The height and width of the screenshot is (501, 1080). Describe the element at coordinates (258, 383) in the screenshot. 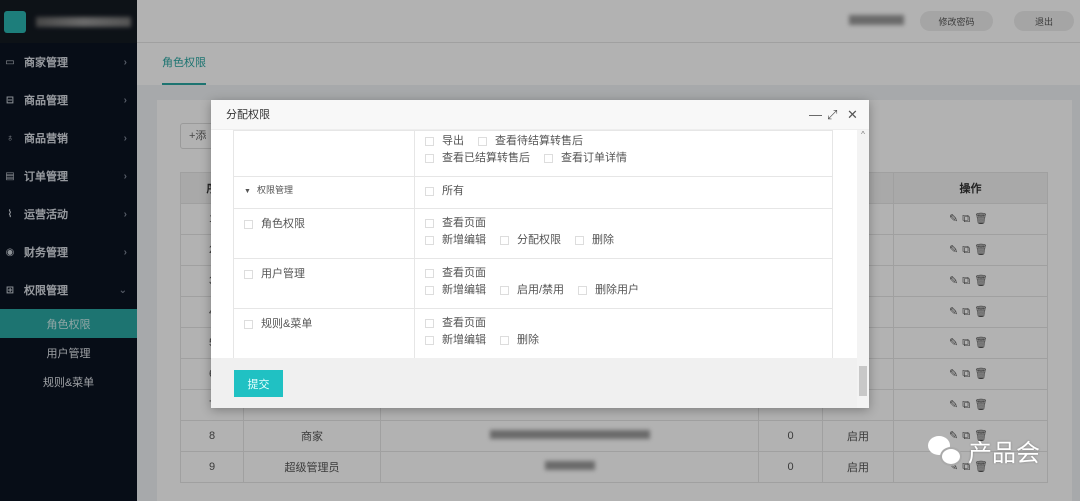

I see `submit-button: 提交` at that location.